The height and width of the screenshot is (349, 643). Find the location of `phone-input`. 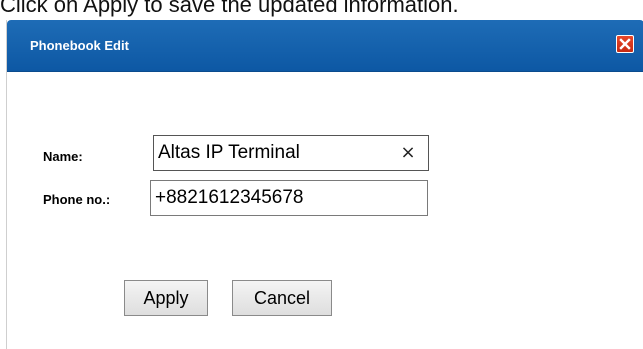

phone-input is located at coordinates (289, 198).